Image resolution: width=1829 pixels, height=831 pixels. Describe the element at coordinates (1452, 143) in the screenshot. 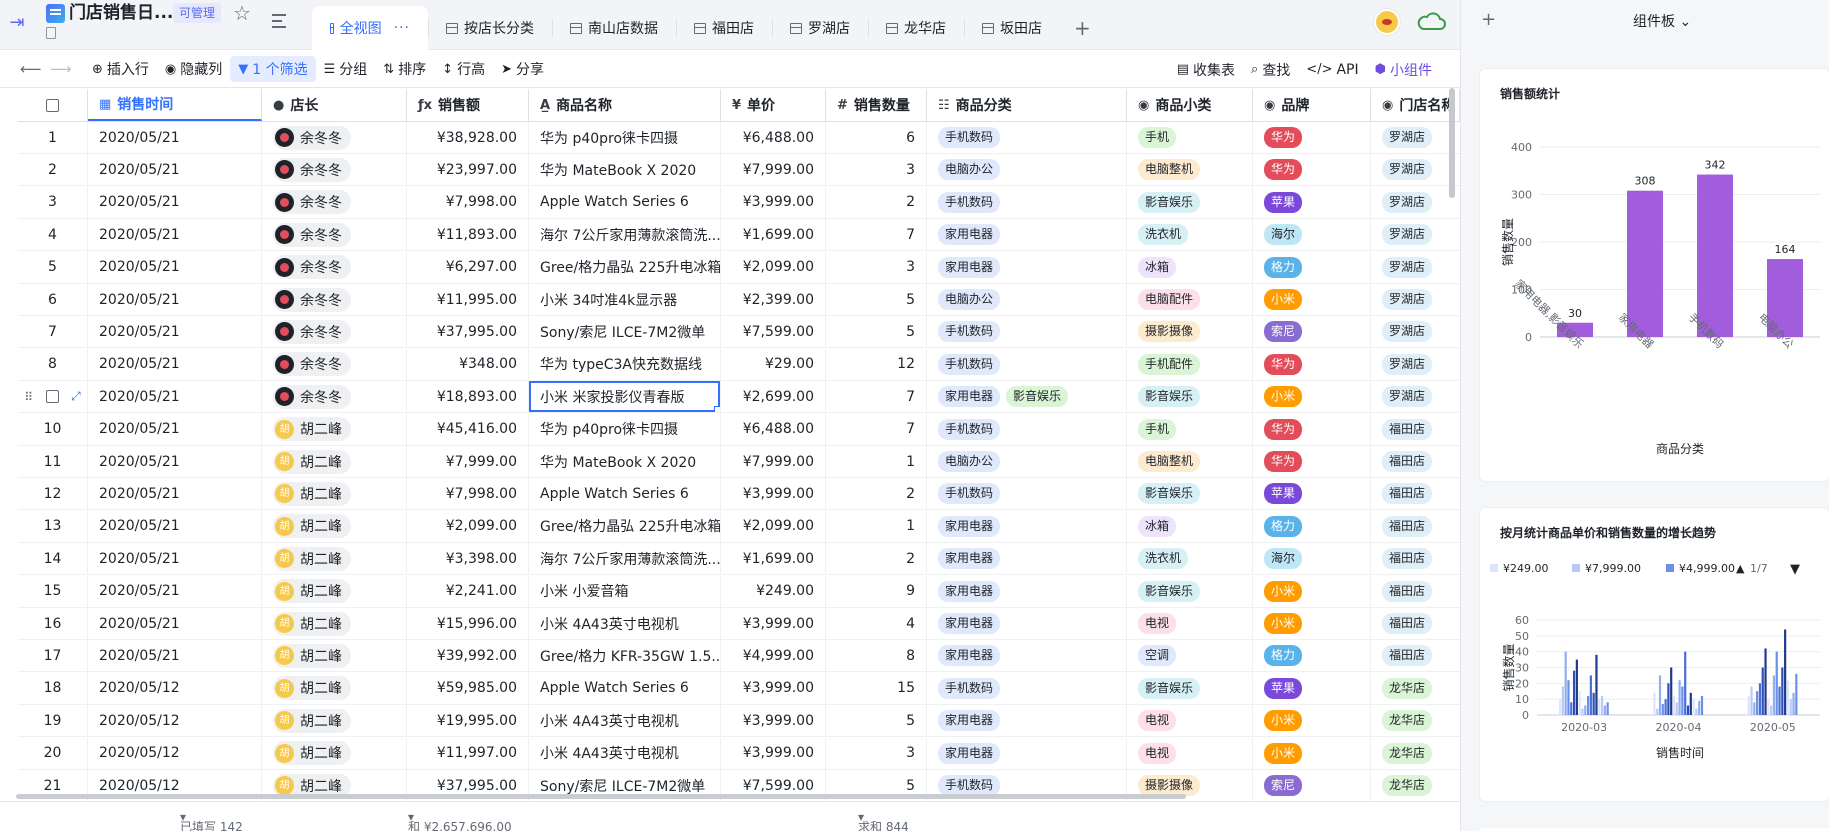

I see `vertical-scrollbar` at that location.